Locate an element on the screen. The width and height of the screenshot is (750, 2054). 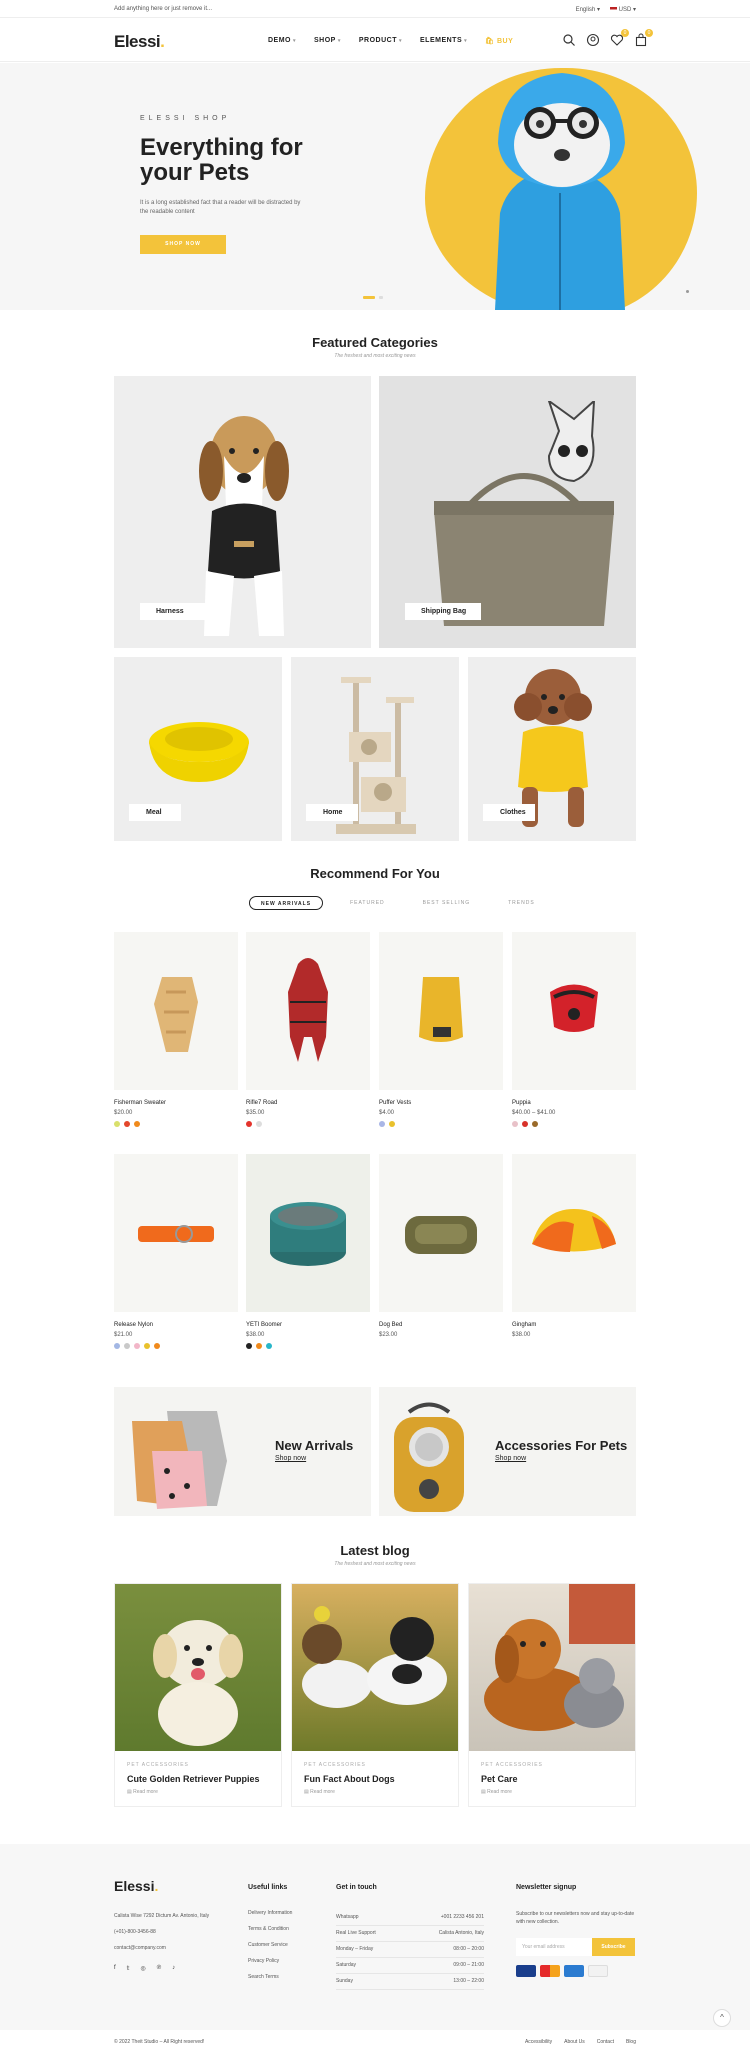
blog-card: PET ACCESSORIES Pet Care ▤ Read more is located at coordinates (552, 1695).